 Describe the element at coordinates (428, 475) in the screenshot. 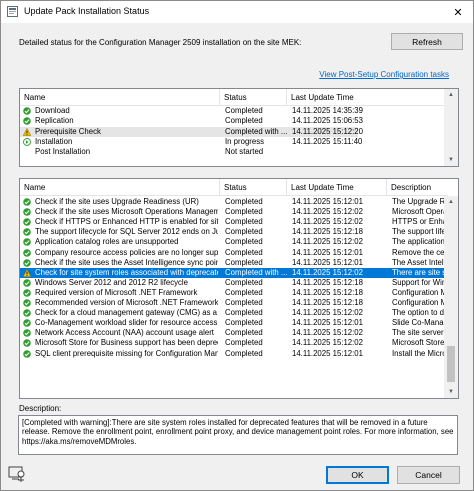

I see `cancel-button: Cancel` at that location.